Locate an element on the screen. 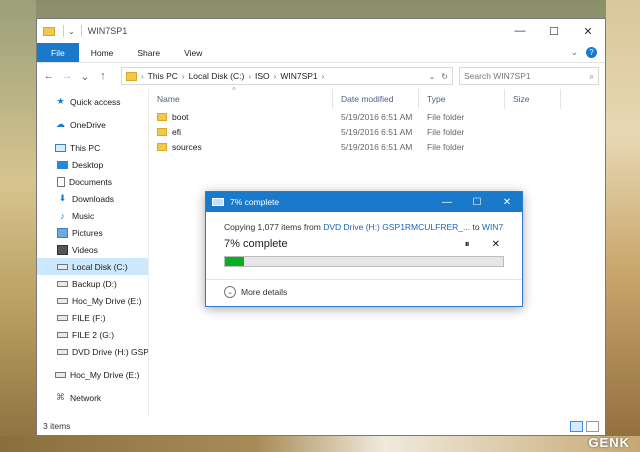 The image size is (640, 452). forward-arrow-icon: → is located at coordinates (67, 76).